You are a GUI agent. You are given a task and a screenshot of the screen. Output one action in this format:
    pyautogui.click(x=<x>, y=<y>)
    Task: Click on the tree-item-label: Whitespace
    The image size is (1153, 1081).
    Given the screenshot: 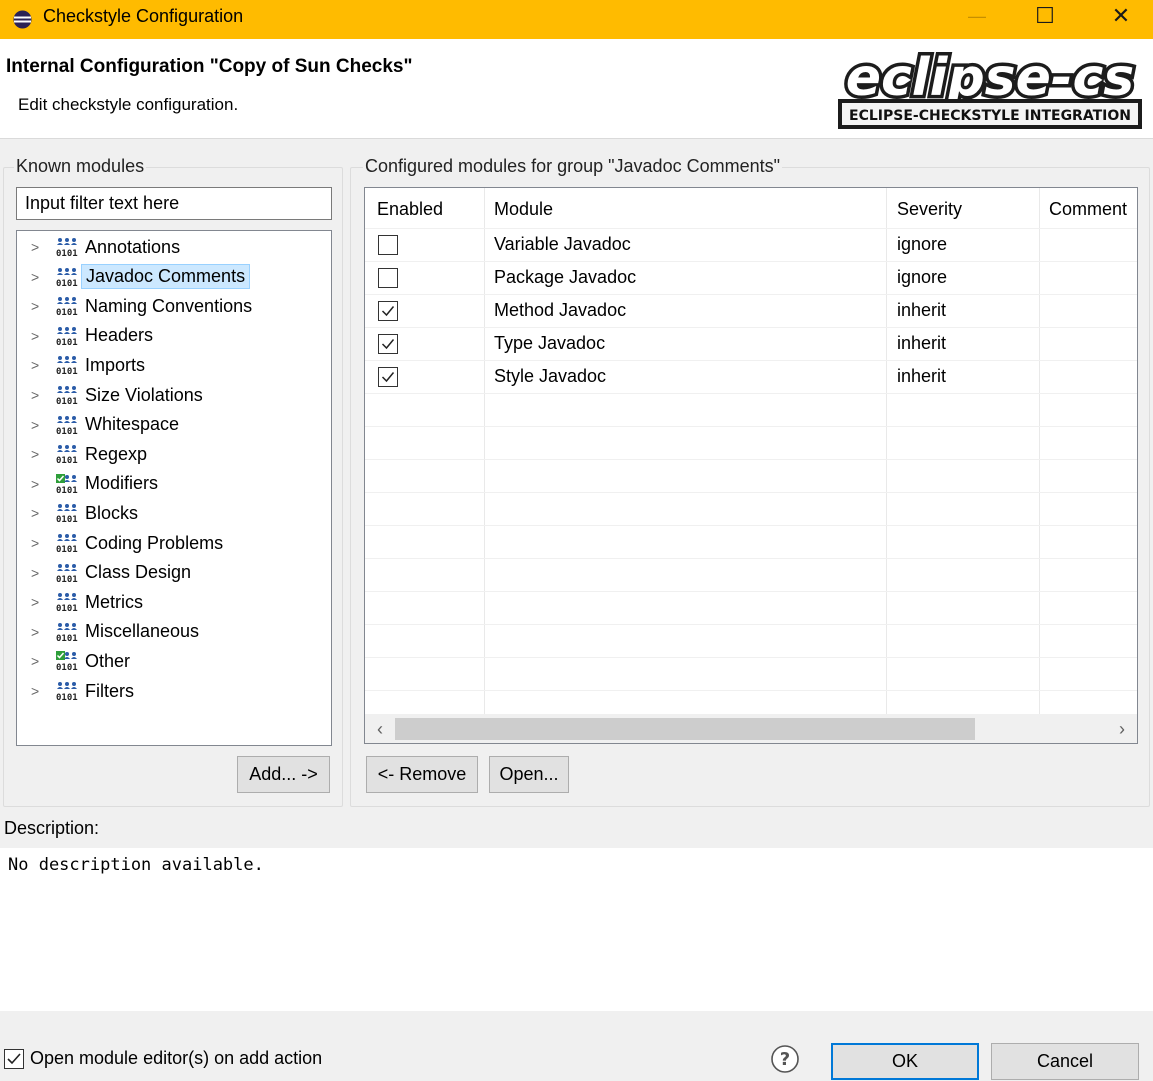 What is the action you would take?
    pyautogui.click(x=132, y=424)
    